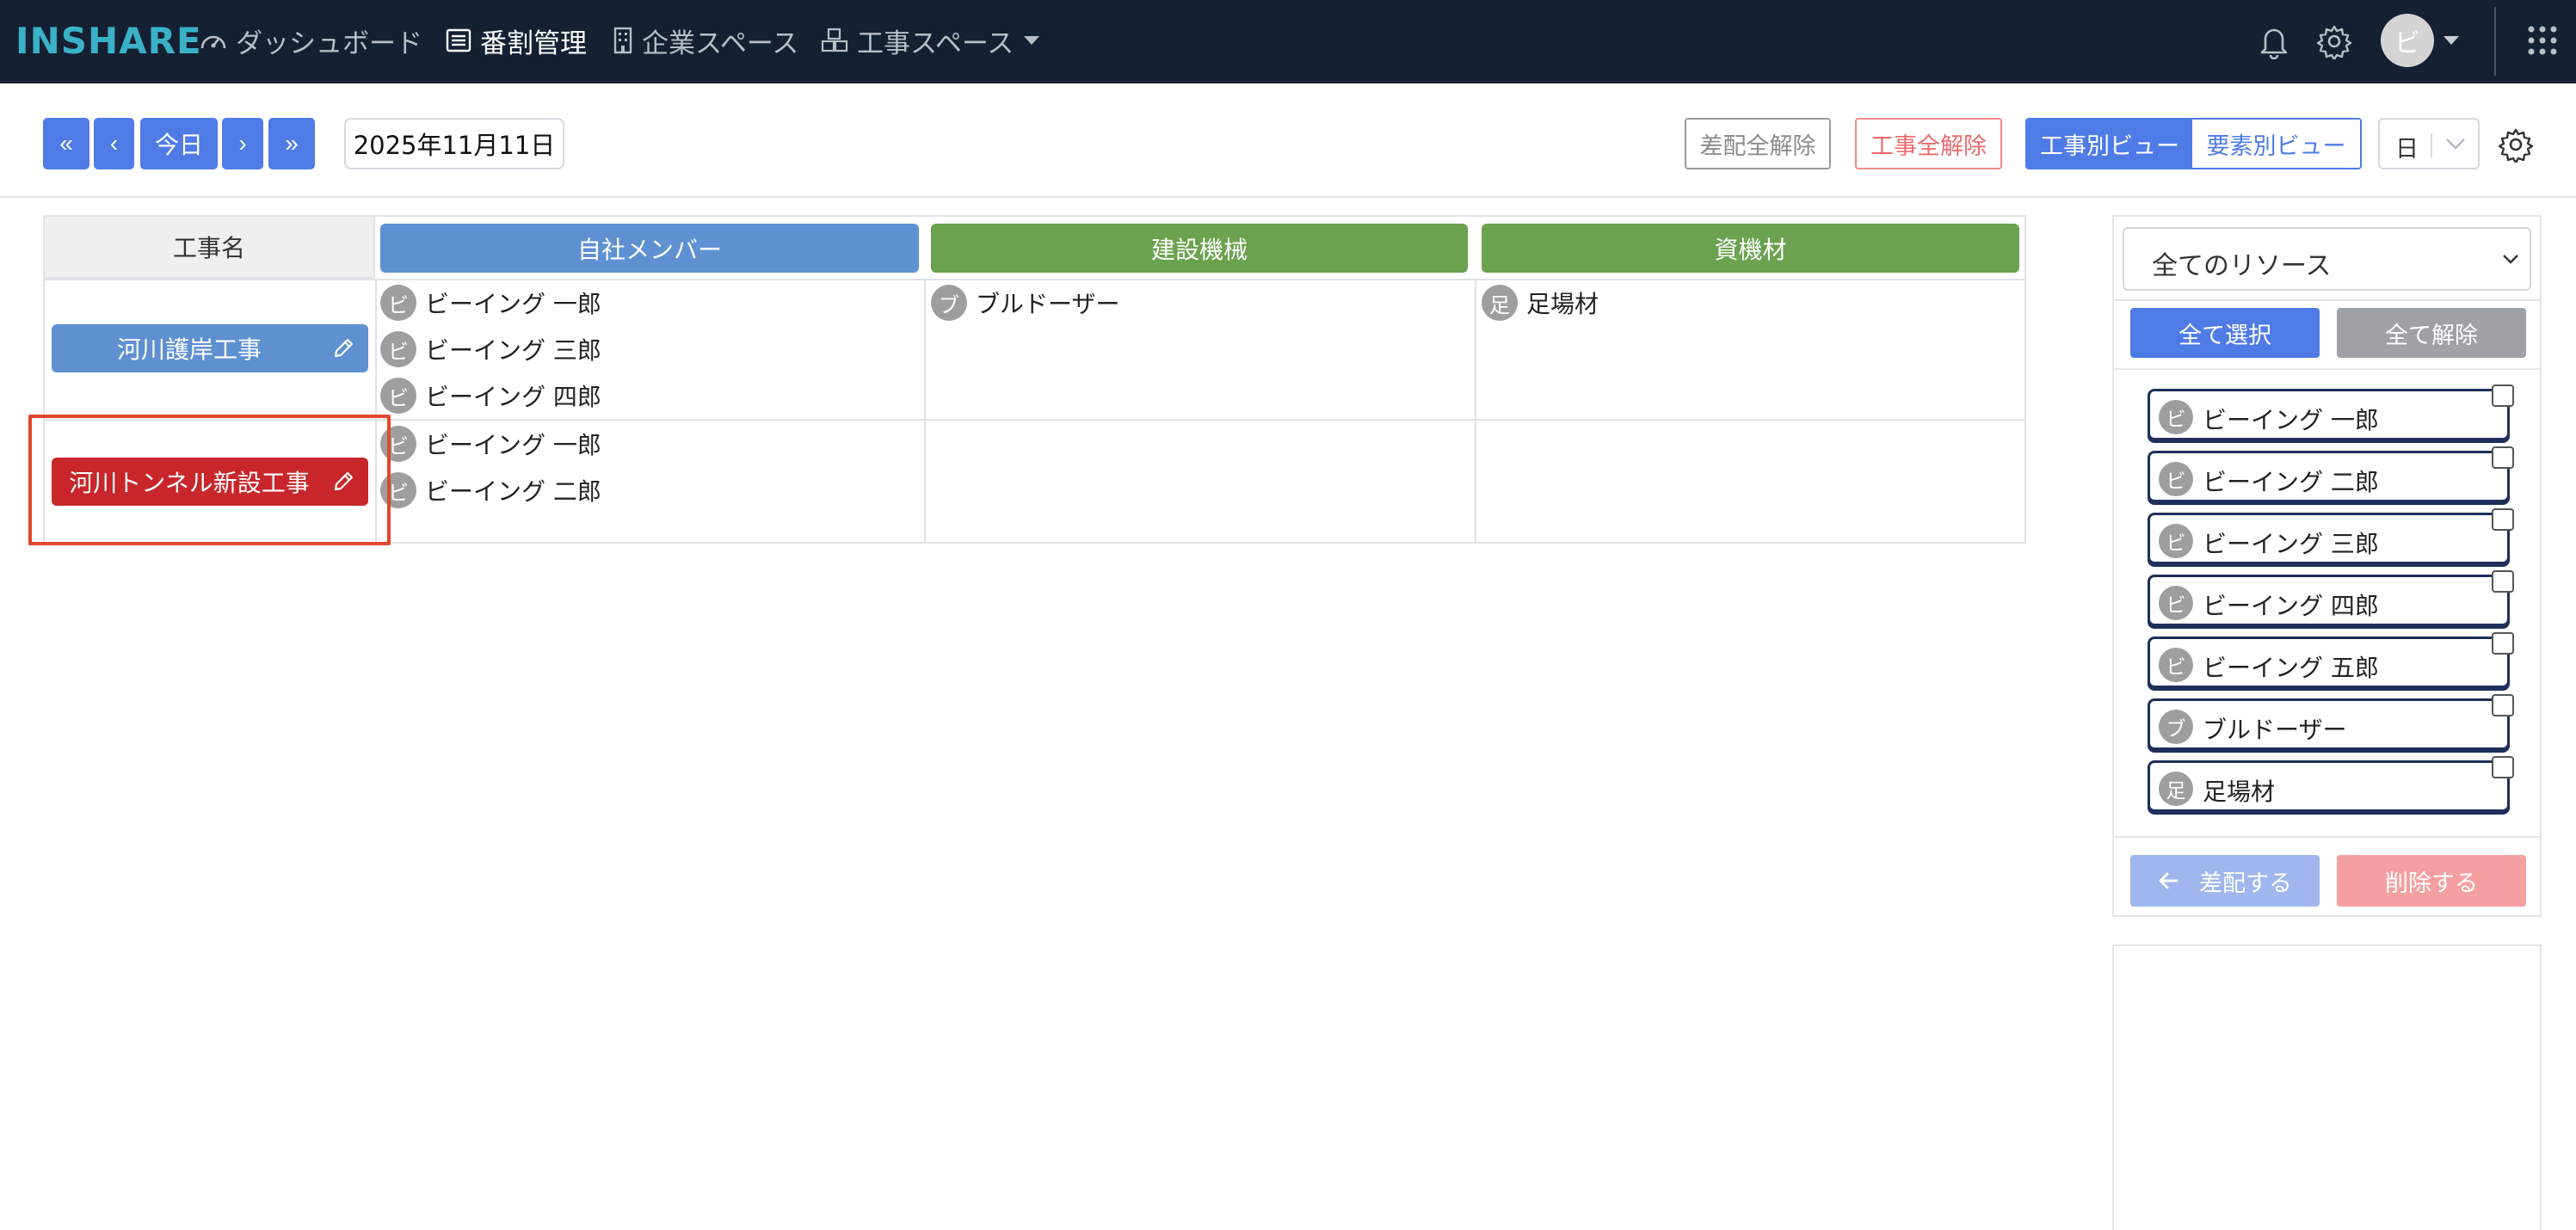  What do you see at coordinates (2456, 144) in the screenshot?
I see `chevron-down-icon` at bounding box center [2456, 144].